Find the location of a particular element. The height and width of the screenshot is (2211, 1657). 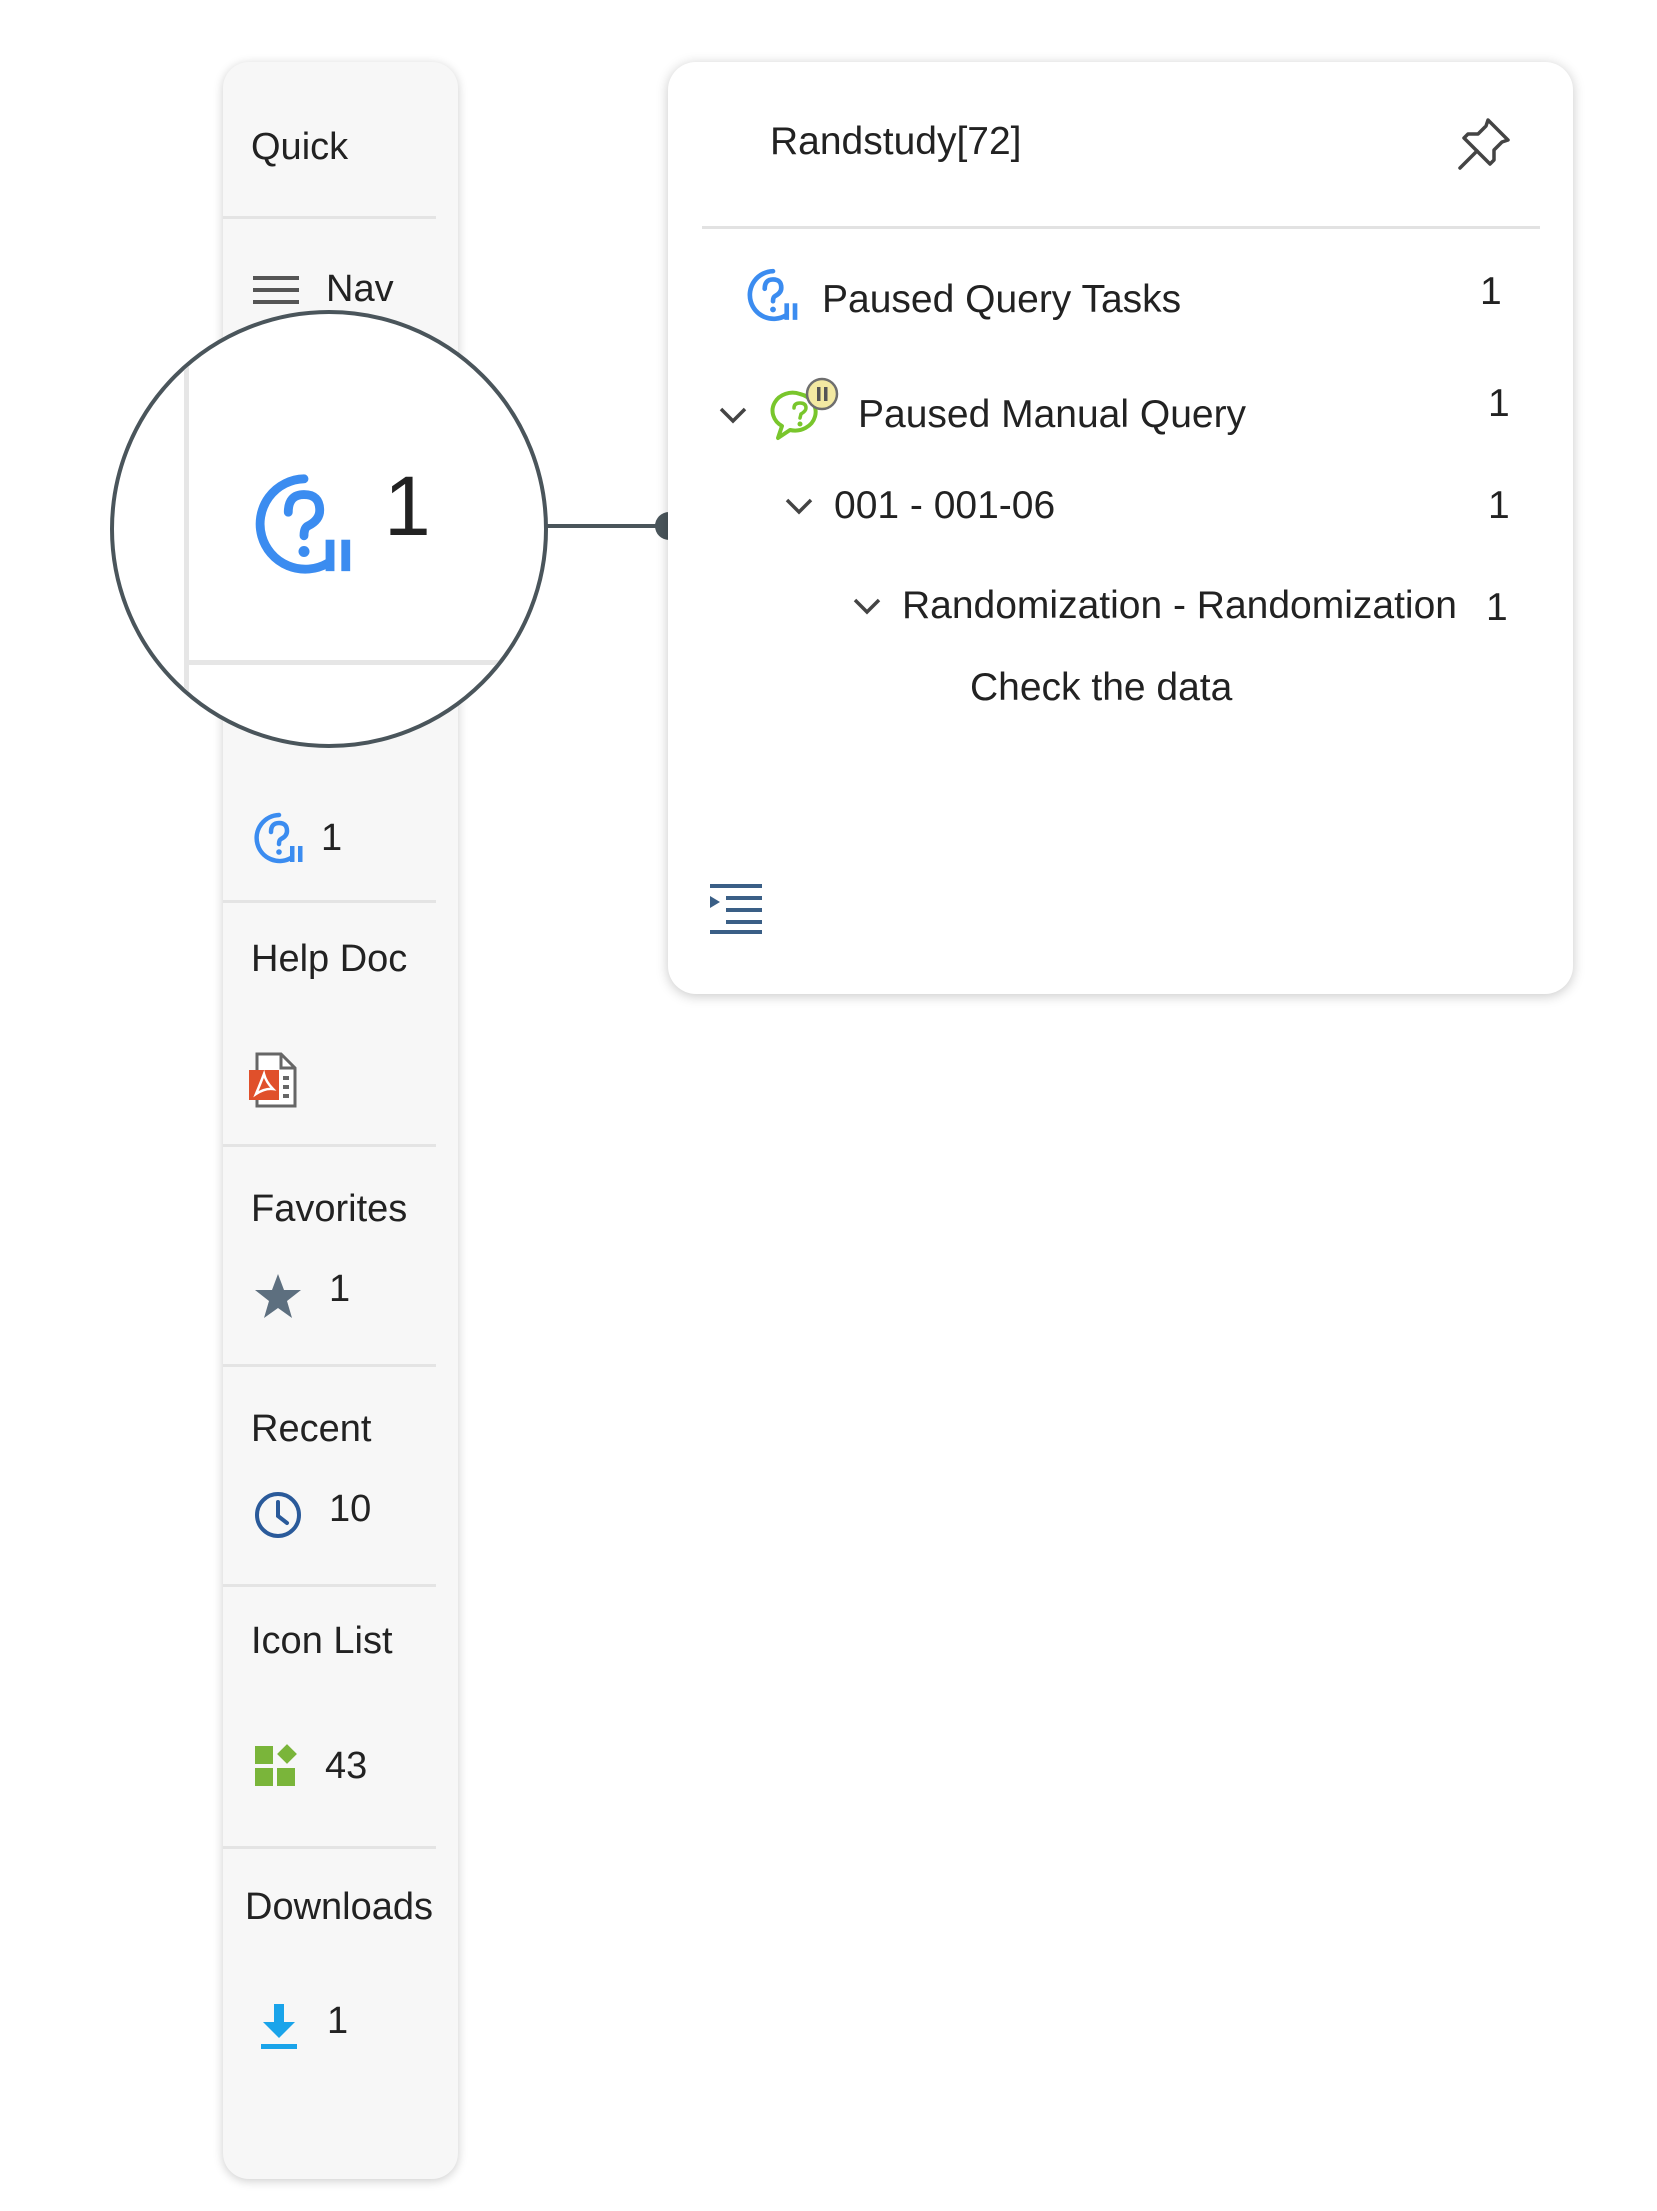

tree-item-paused-query-tasks: Paused Query Tasks is located at coordinates (962, 300).